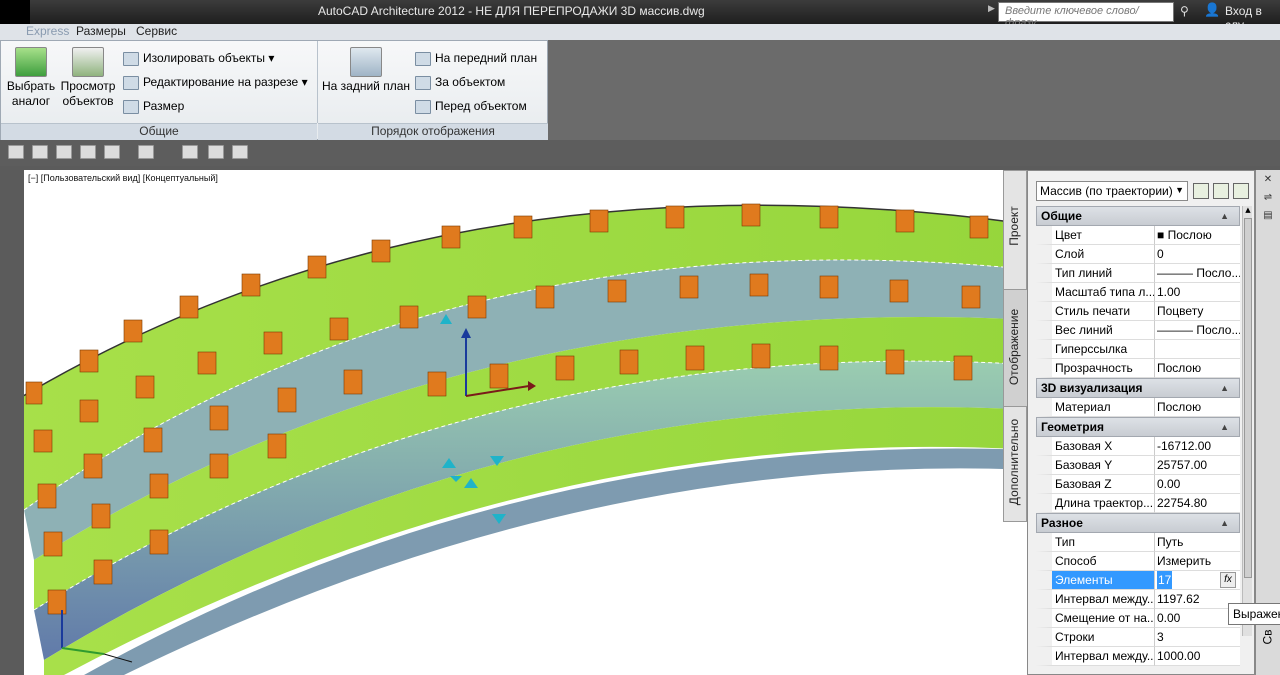 The image size is (1280, 675). Describe the element at coordinates (88, 78) in the screenshot. I see `view-objects-button: Просмотр объектов` at that location.